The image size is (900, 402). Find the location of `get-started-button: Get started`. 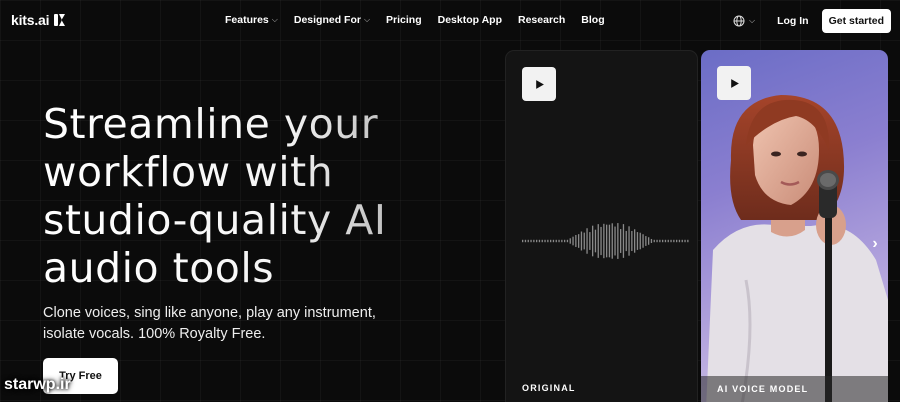

get-started-button: Get started is located at coordinates (856, 21).